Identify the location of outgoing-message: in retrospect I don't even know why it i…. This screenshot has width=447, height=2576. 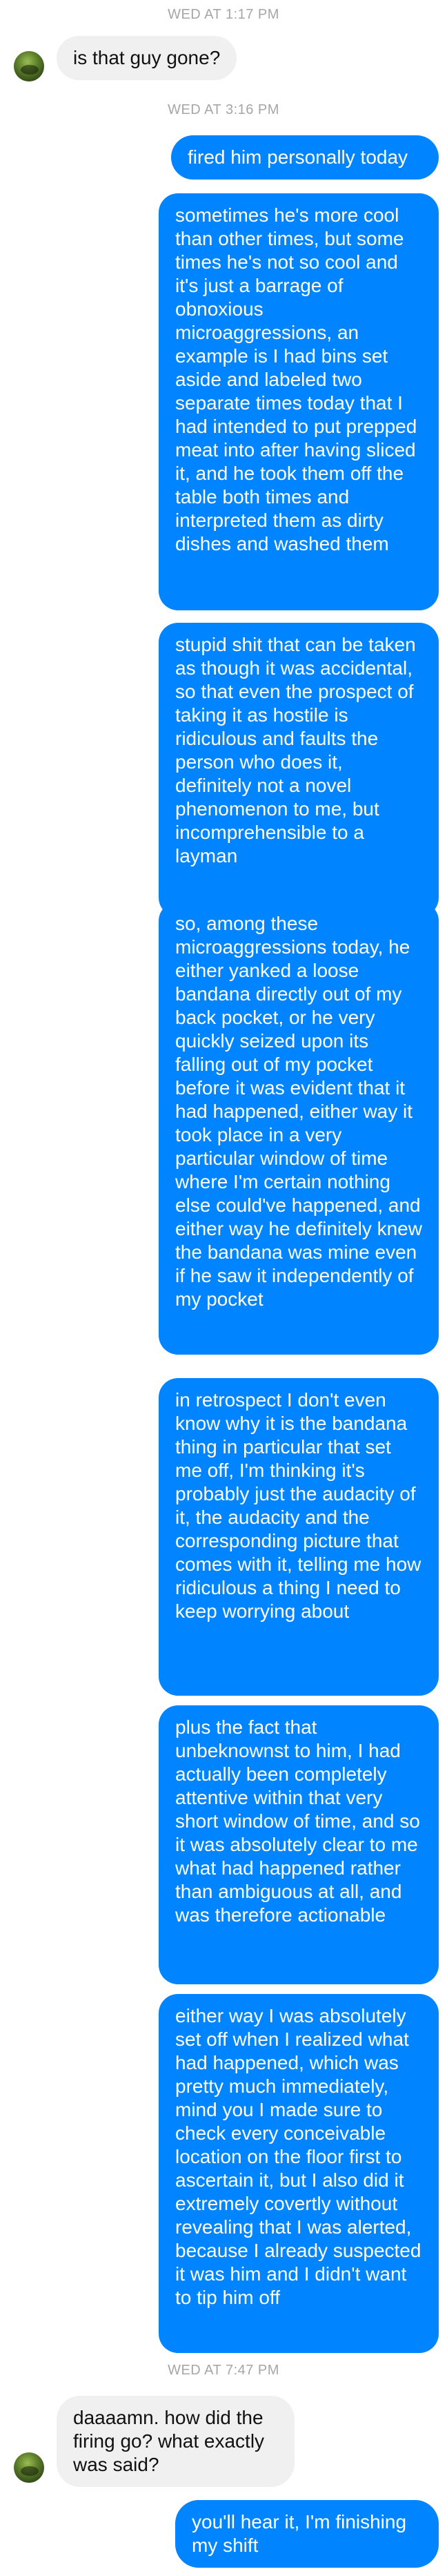
(299, 1537).